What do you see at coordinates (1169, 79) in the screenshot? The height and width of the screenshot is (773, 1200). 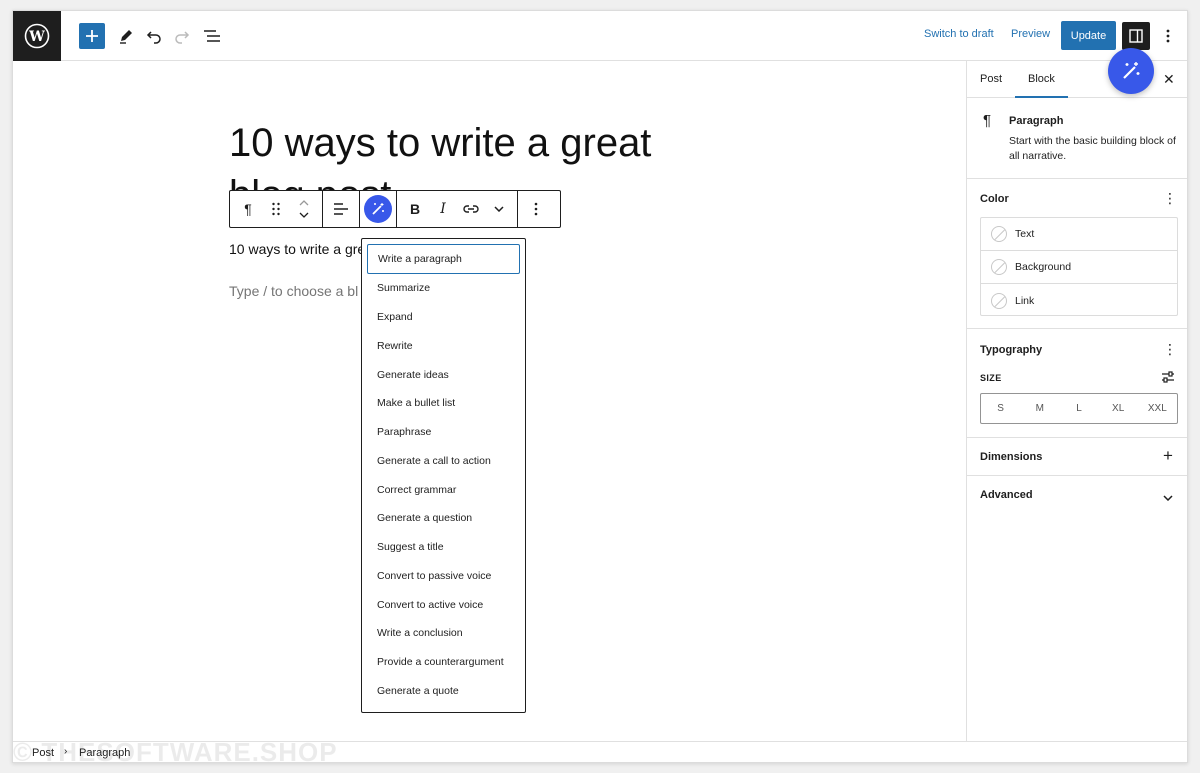 I see `close-icon: ✕` at bounding box center [1169, 79].